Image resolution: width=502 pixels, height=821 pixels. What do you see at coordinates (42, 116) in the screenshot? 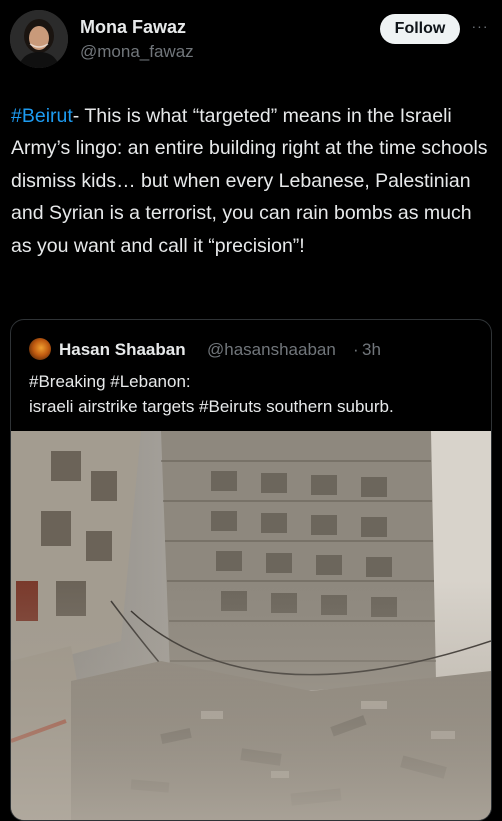
I see `hashtag-link: #Beirut` at bounding box center [42, 116].